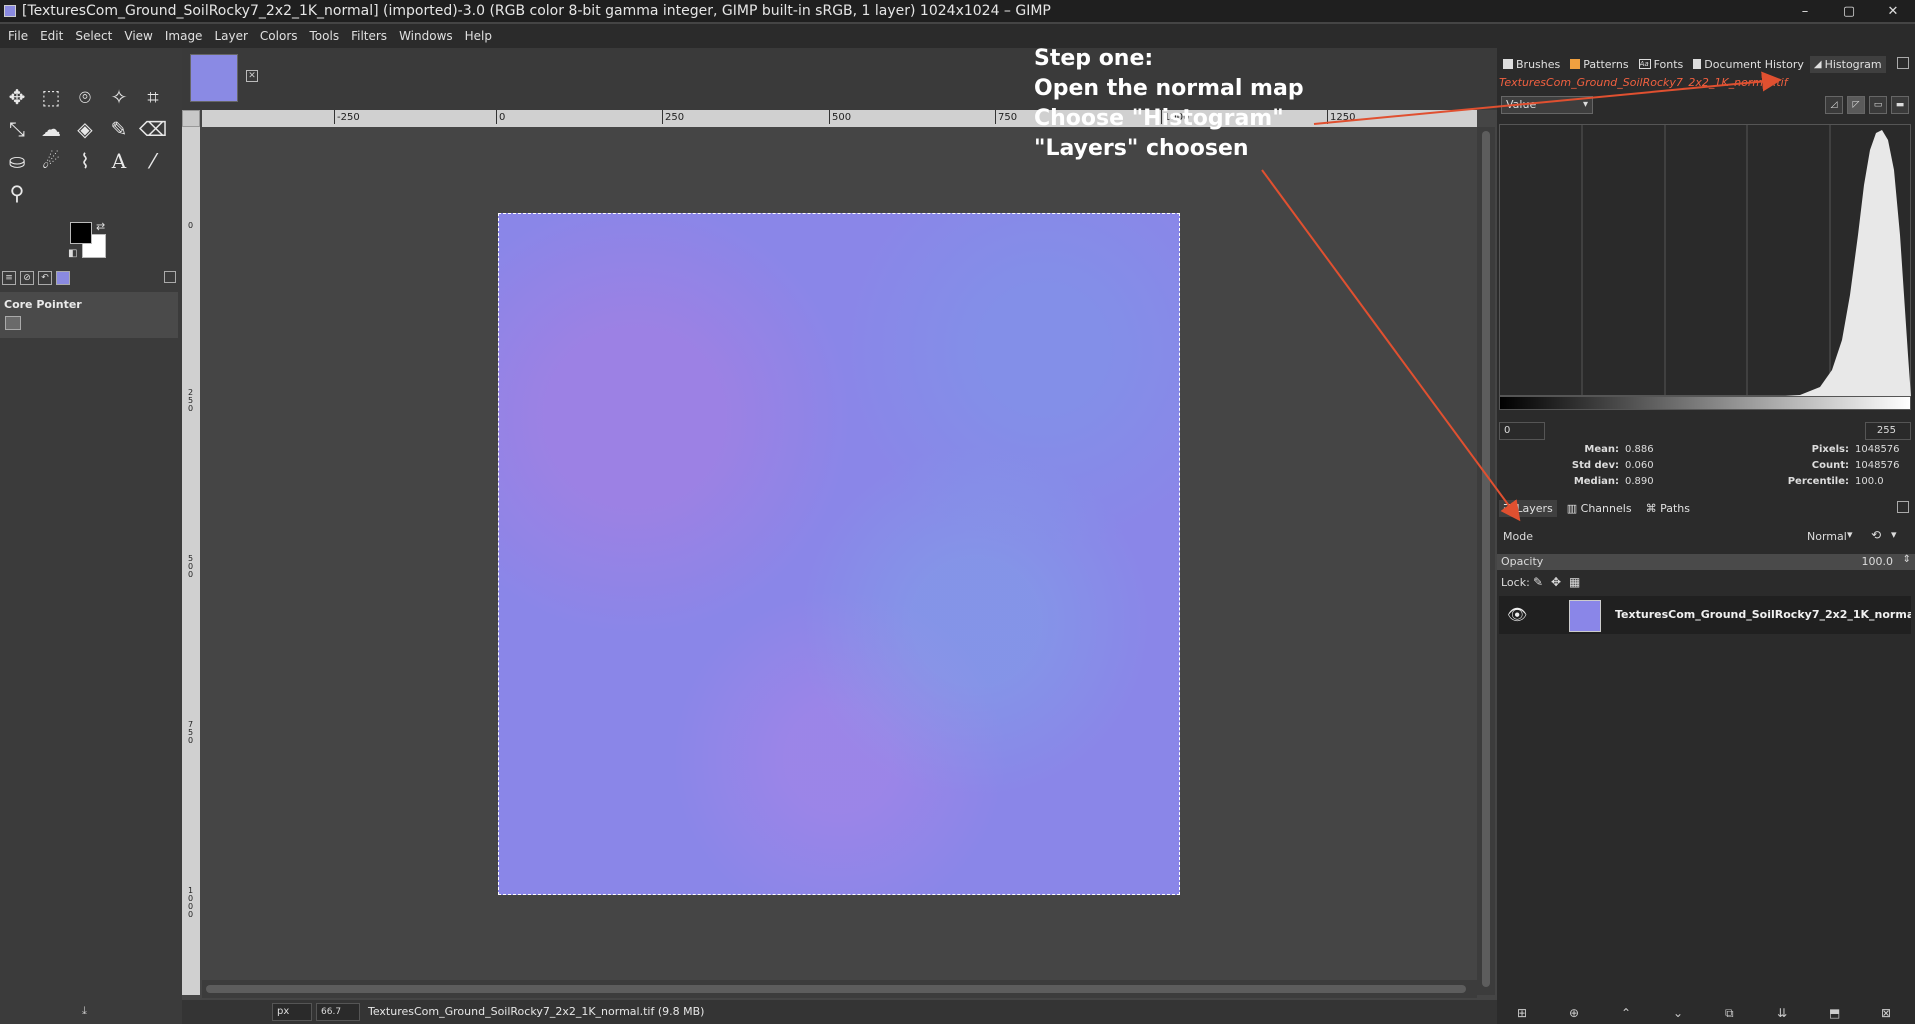 Image resolution: width=1915 pixels, height=1024 pixels. I want to click on paths-icon: ⌘, so click(1653, 508).